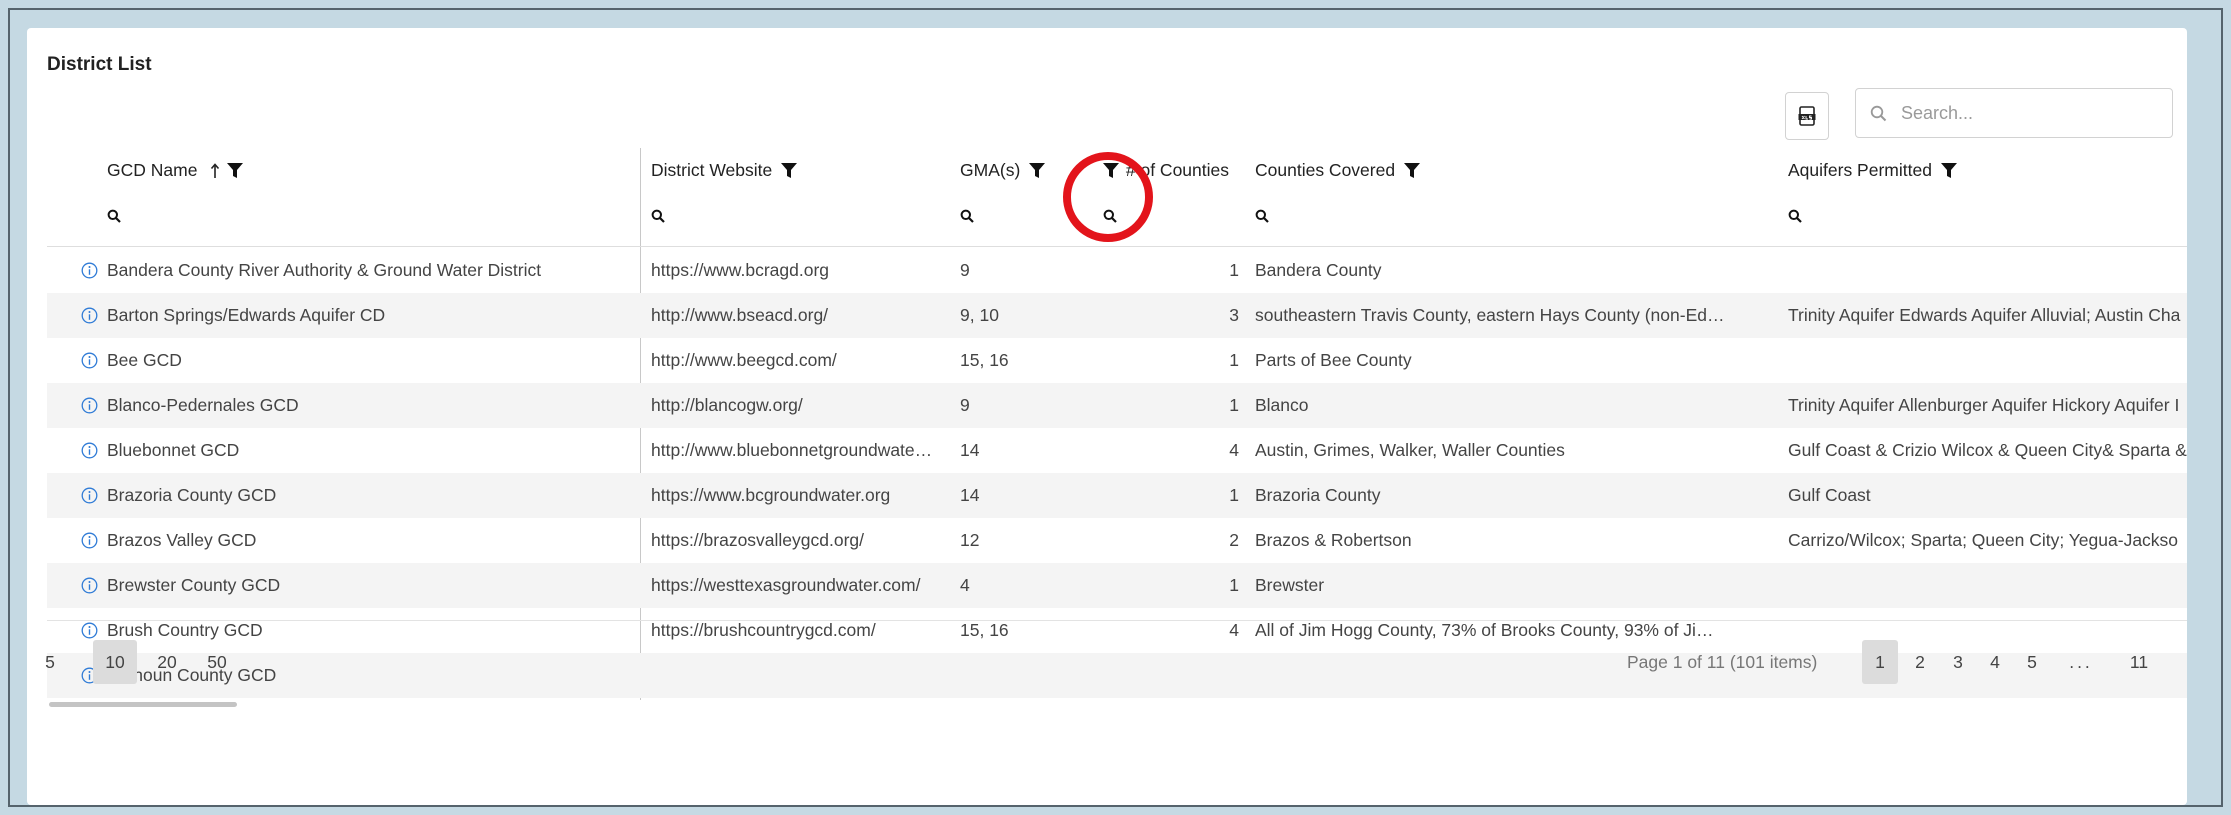  I want to click on cell-district-website: https://westtexasgroundwater.com/, so click(801, 585).